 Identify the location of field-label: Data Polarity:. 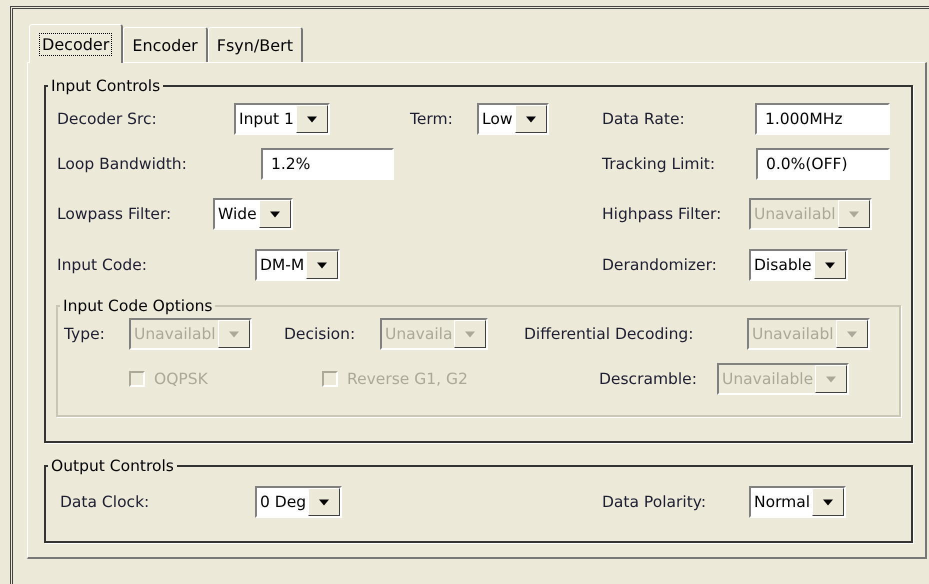
(654, 502).